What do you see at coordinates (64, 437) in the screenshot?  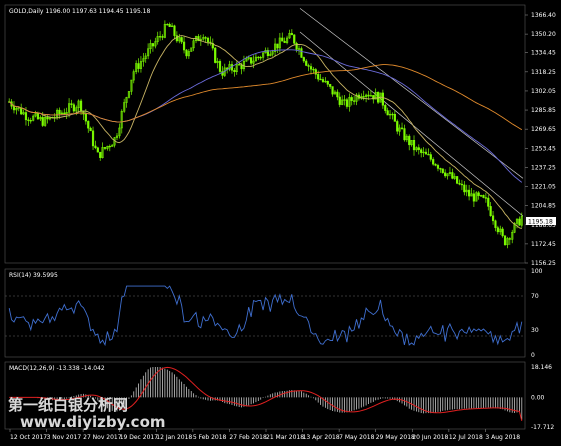 I see `time-tick-label: 3 Nov 2017` at bounding box center [64, 437].